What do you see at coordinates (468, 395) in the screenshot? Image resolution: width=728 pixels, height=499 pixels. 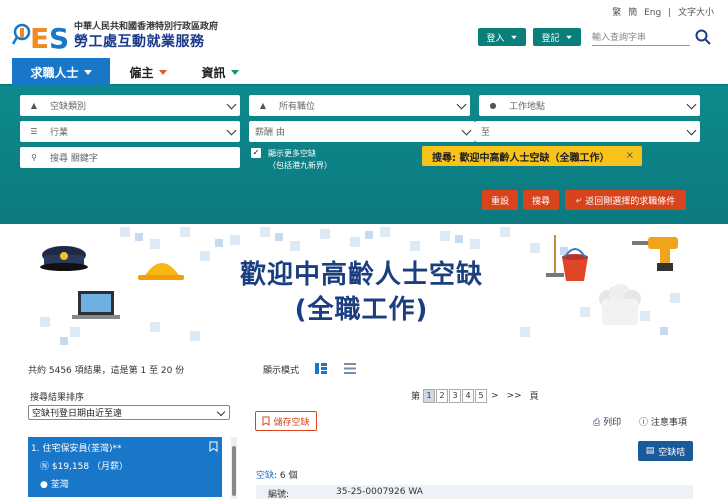 I see `page-4-link: 4` at bounding box center [468, 395].